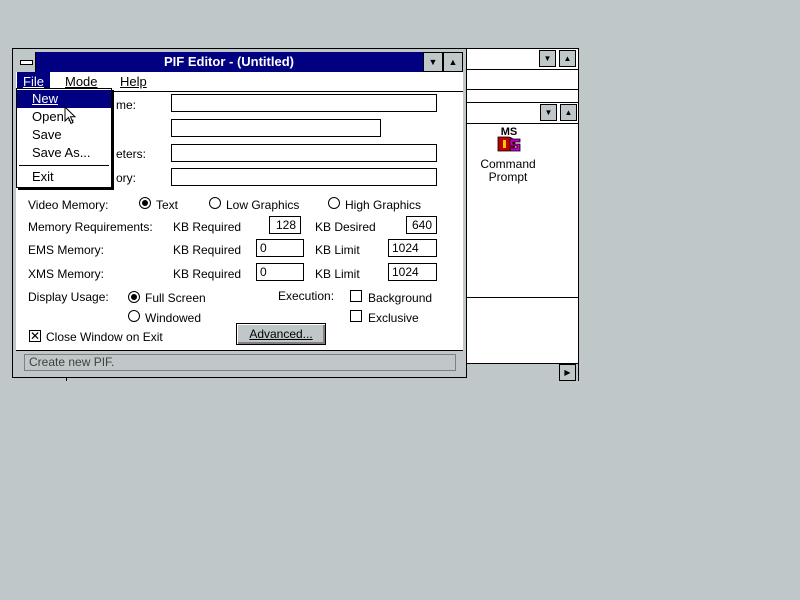 The image size is (800, 600). I want to click on background-minimize-button: ▼, so click(547, 58).